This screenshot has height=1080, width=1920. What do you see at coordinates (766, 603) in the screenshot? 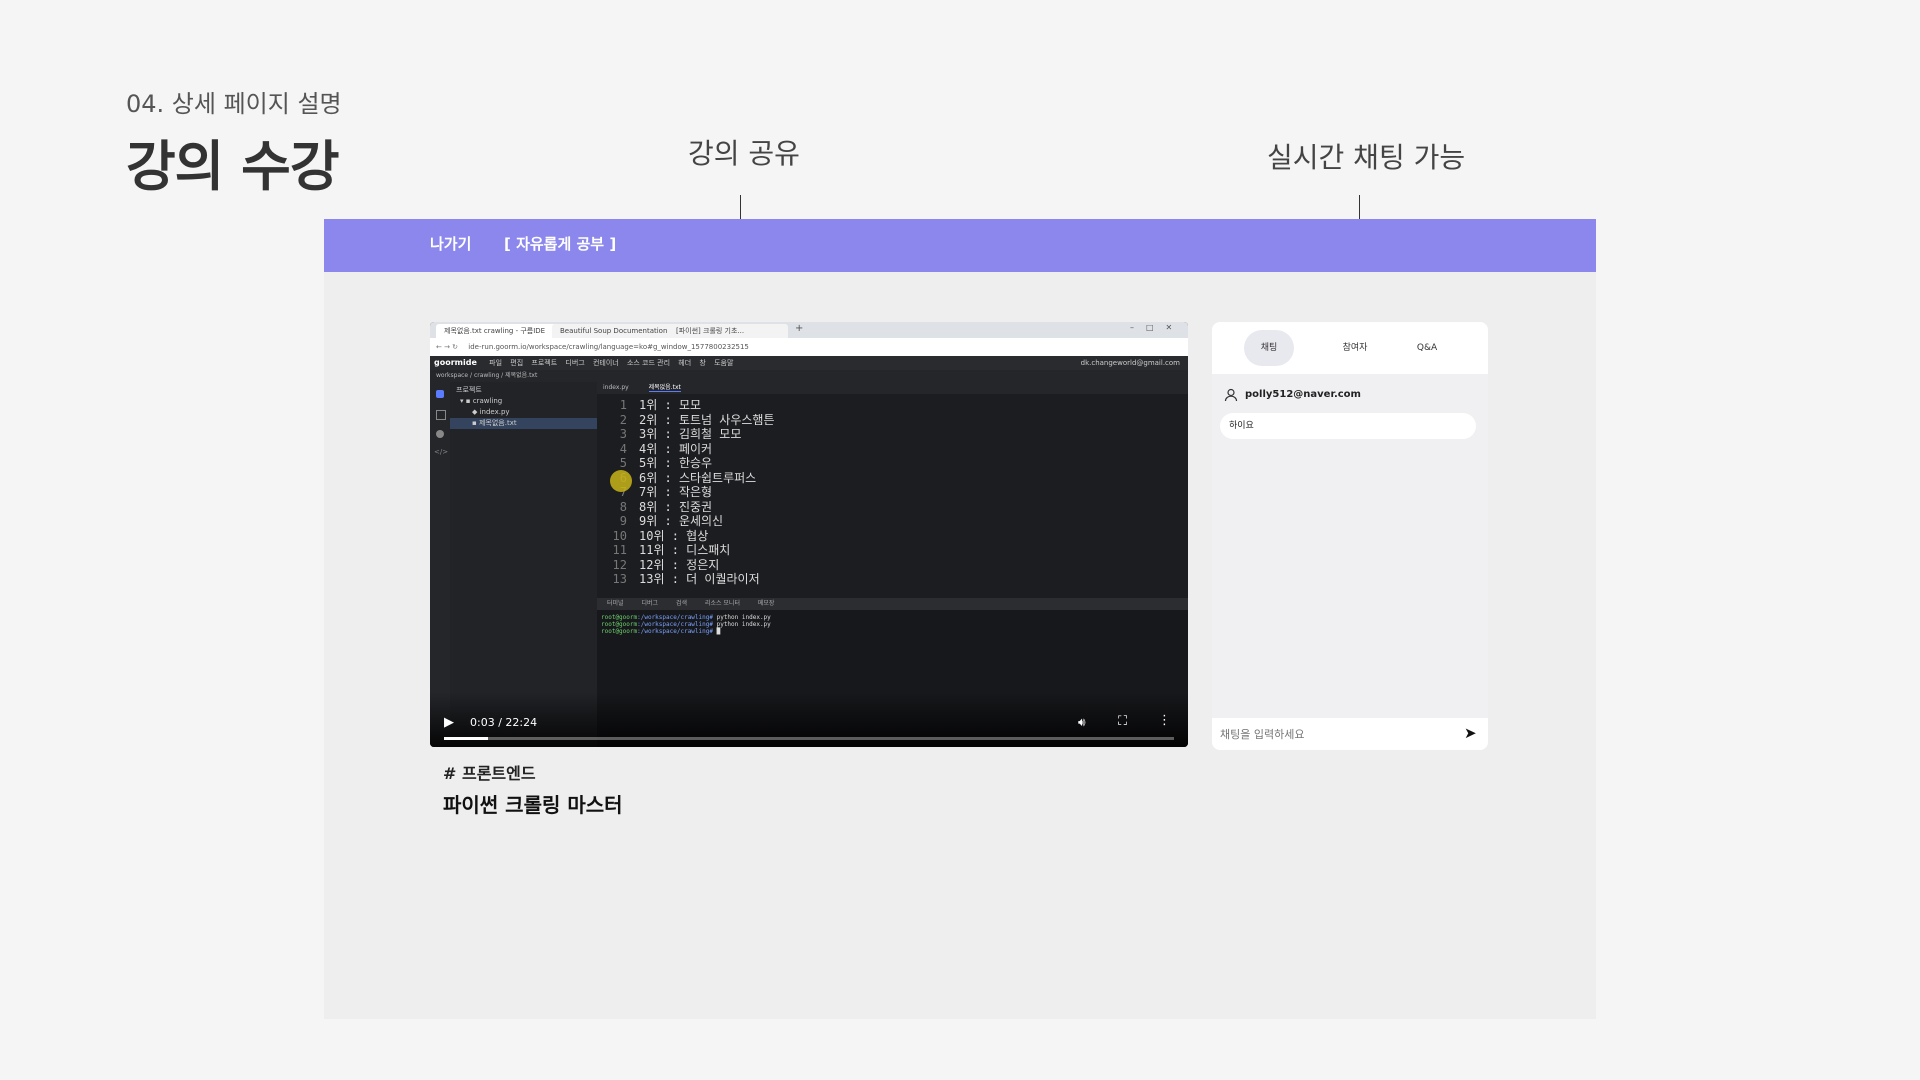
I see `panel-tab: 메모장` at bounding box center [766, 603].